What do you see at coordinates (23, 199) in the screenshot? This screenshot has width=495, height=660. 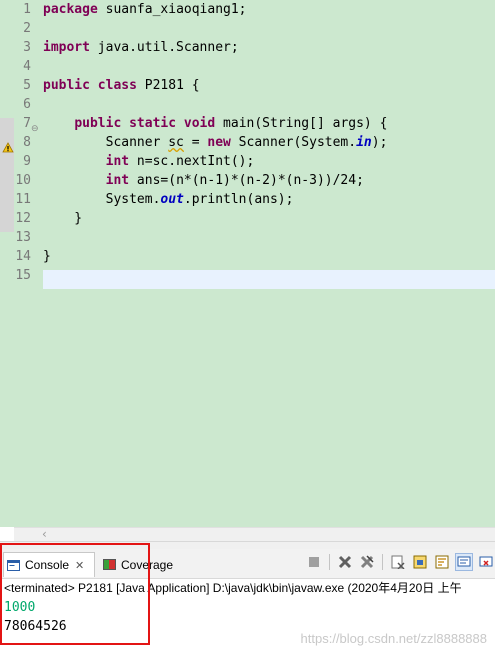 I see `line-number: 11` at bounding box center [23, 199].